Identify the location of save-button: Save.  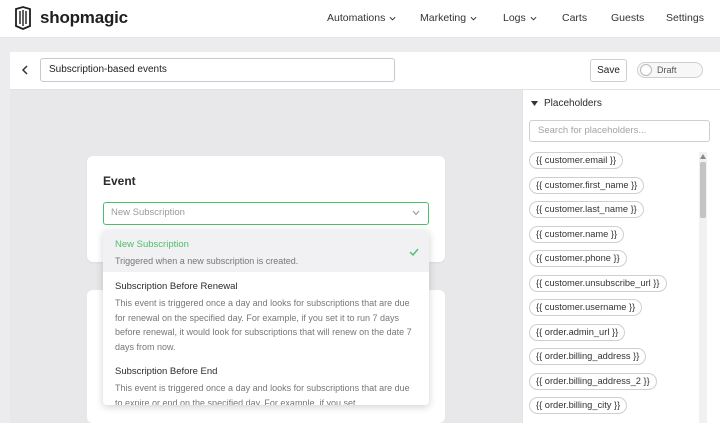
(608, 70).